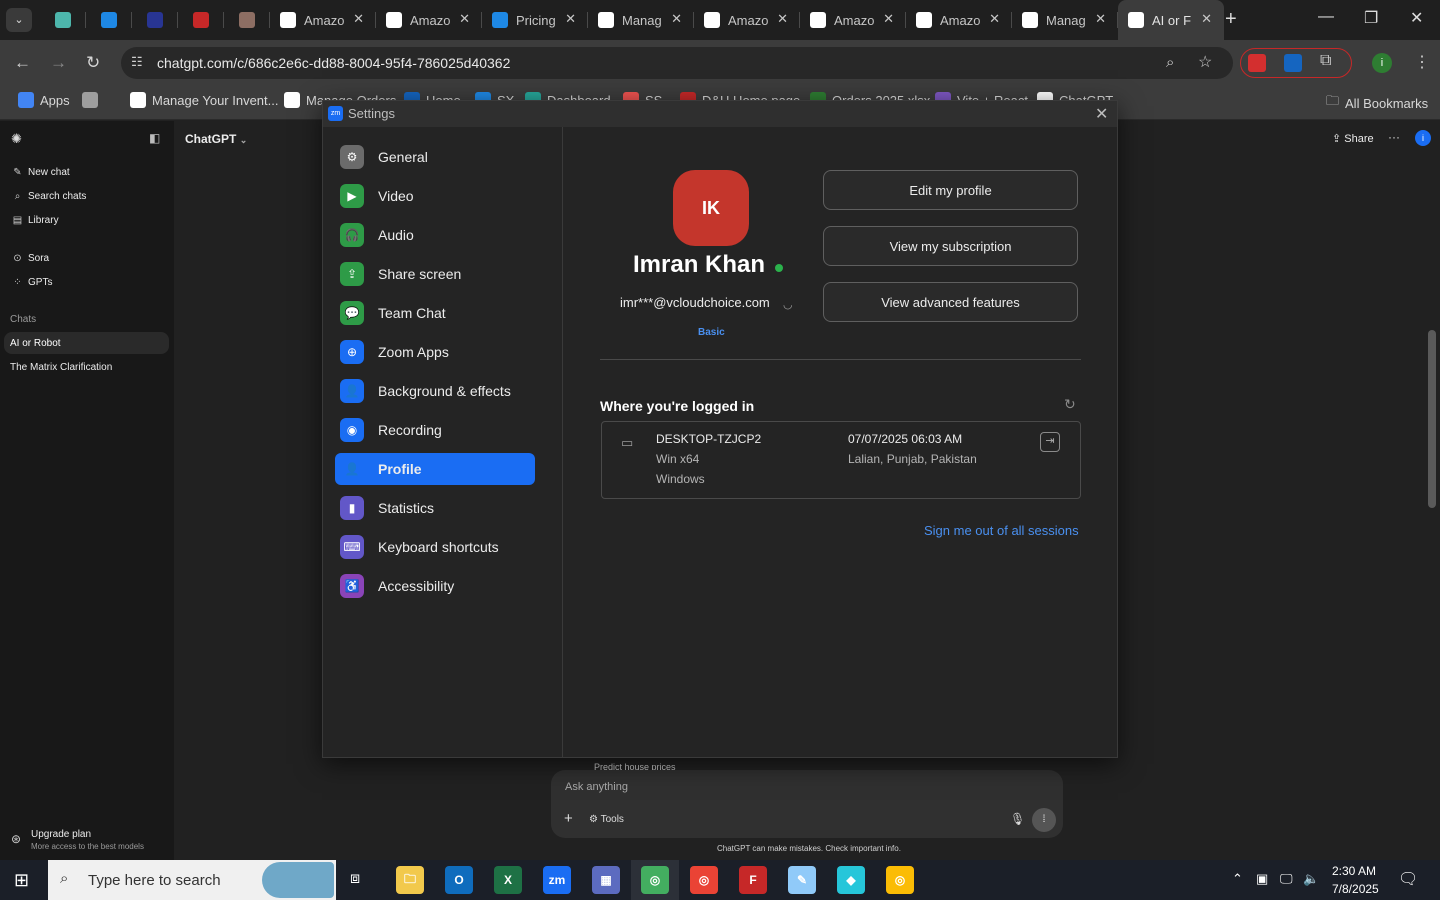 This screenshot has width=1440, height=900. Describe the element at coordinates (1262, 879) in the screenshot. I see `network-icon: ▣` at that location.